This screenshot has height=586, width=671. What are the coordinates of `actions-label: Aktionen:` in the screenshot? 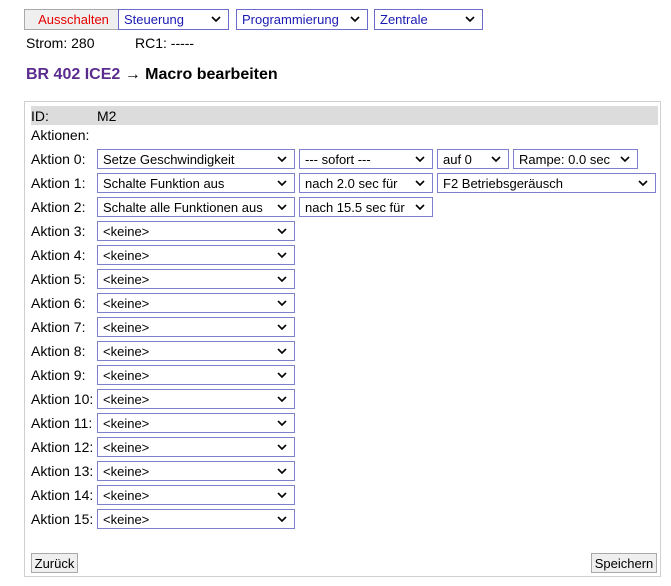 It's located at (60, 135).